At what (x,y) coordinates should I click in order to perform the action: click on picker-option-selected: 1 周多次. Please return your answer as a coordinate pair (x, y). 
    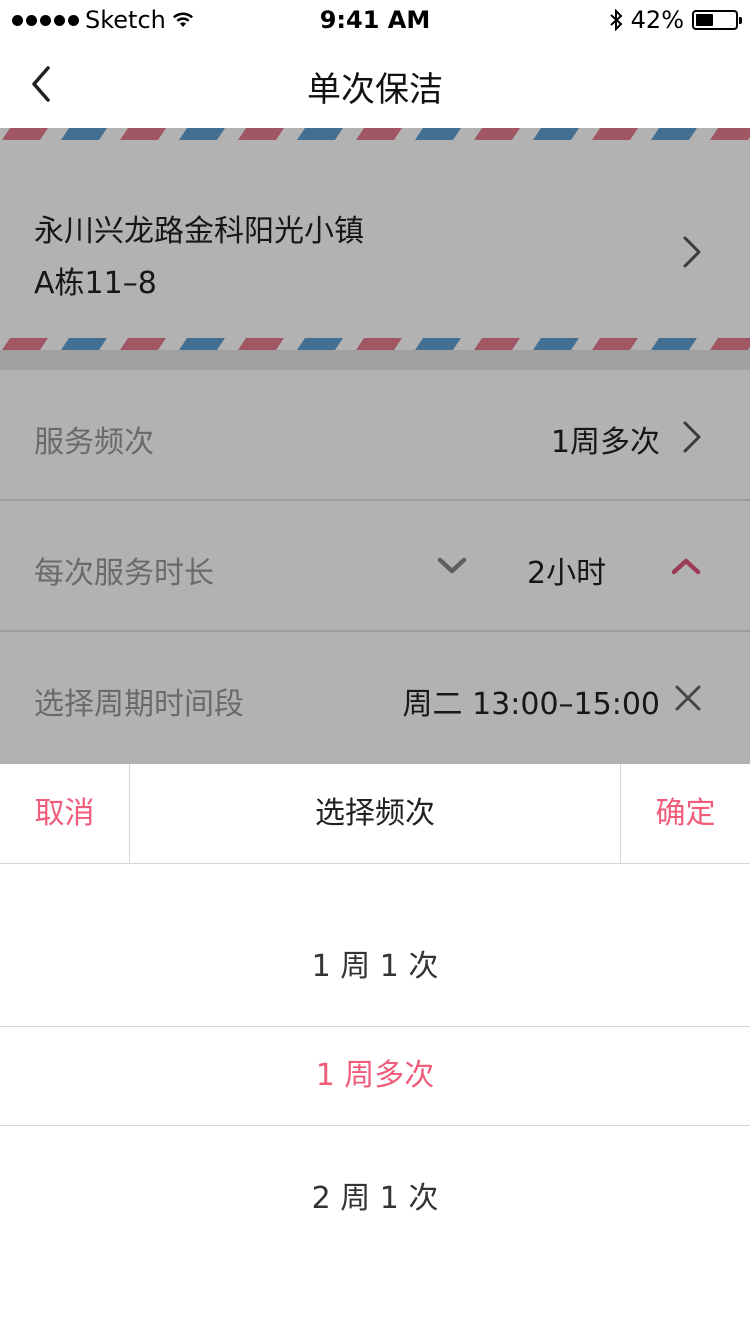
    Looking at the image, I should click on (375, 1076).